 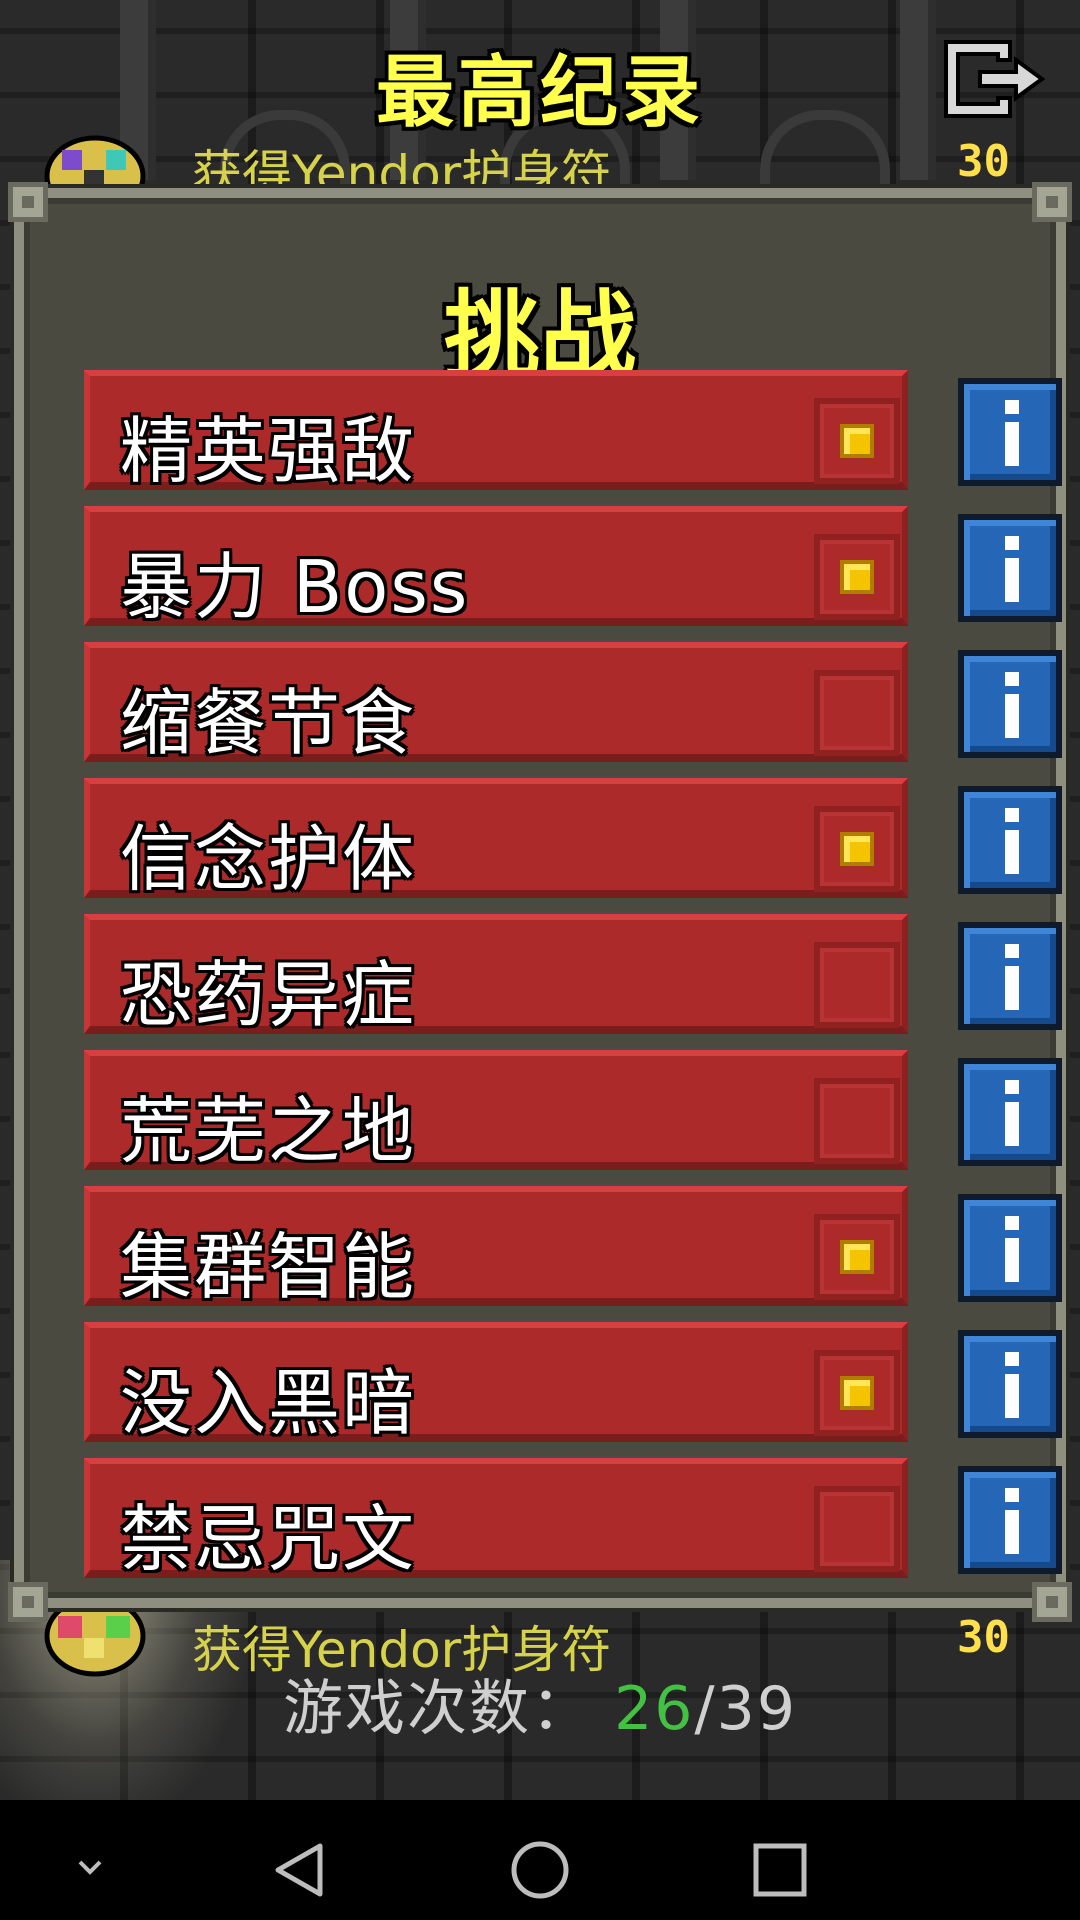 I want to click on challenge-row: 精英强敌, so click(x=570, y=431).